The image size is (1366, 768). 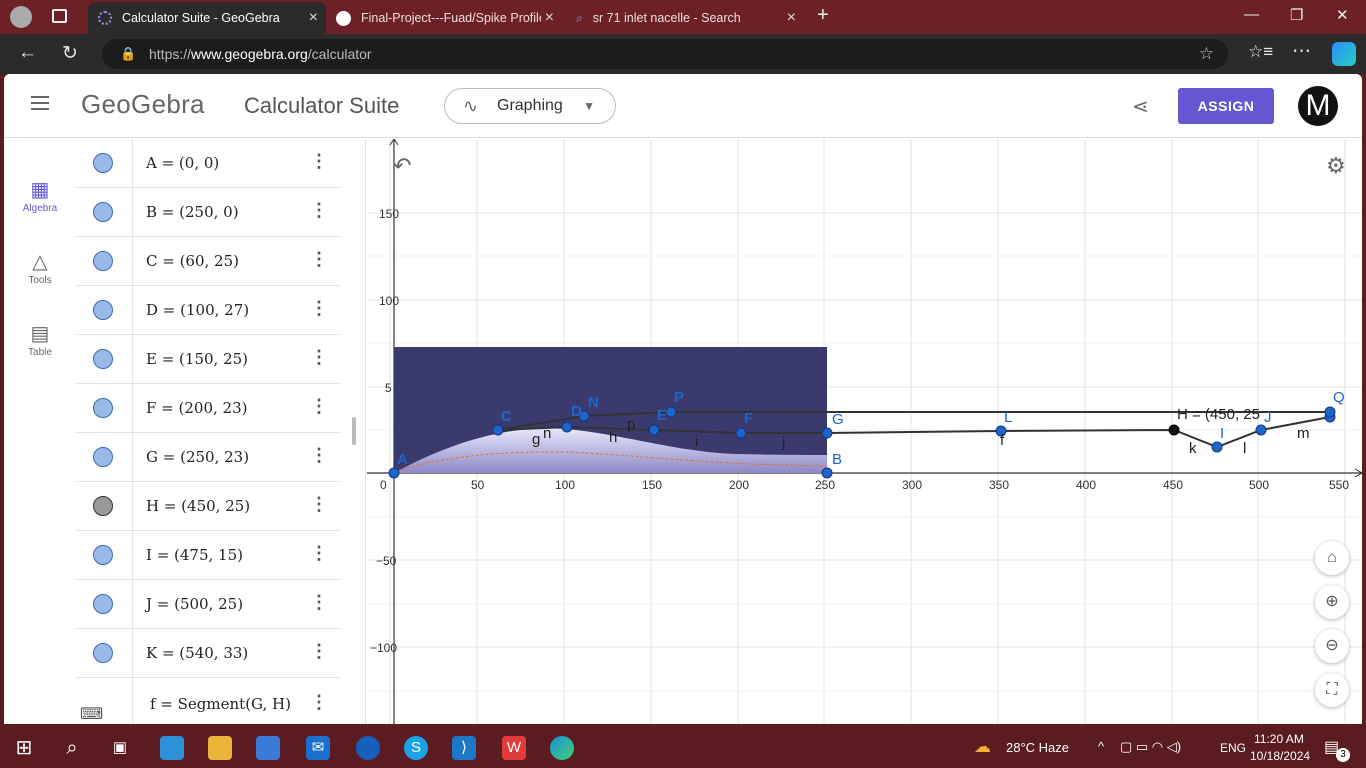 I want to click on weather-icon: ☁, so click(x=982, y=747).